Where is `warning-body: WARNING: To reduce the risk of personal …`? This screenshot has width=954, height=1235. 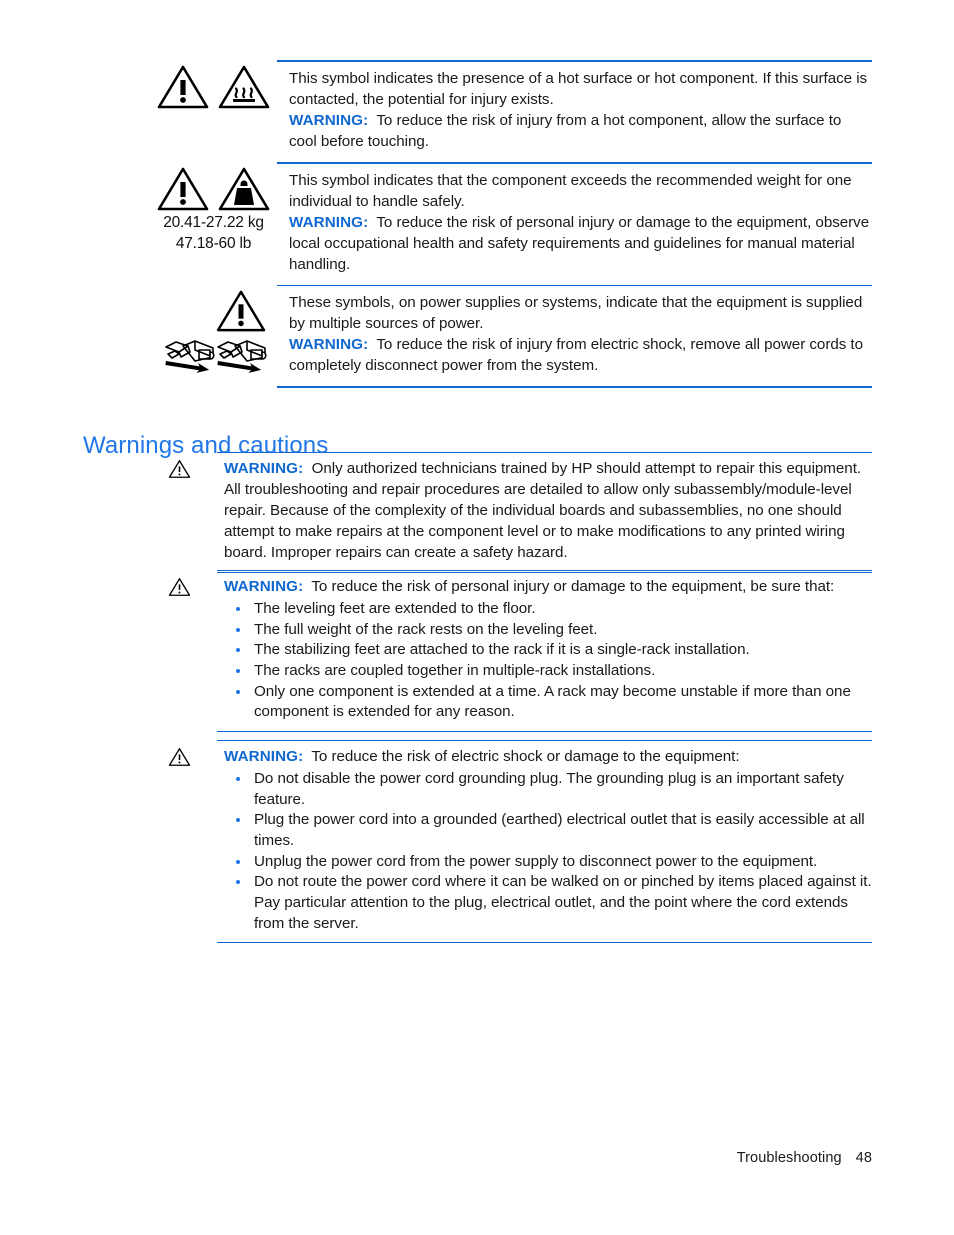
warning-body: WARNING: To reduce the risk of personal … is located at coordinates (544, 651).